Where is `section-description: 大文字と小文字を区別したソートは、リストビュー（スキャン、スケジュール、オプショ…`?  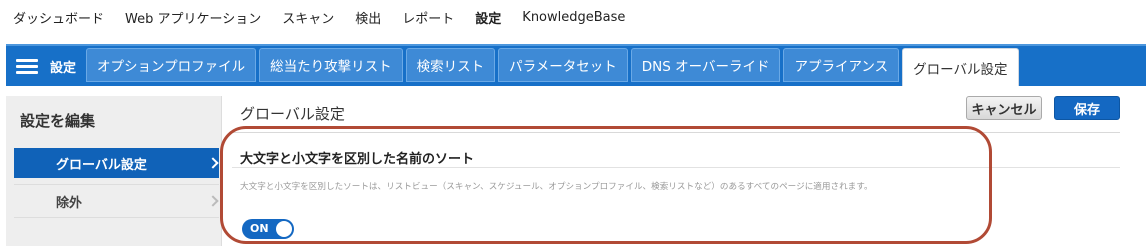 section-description: 大文字と小文字を区別したソートは、リストビュー（スキャン、スケジュール、オプショ… is located at coordinates (556, 187).